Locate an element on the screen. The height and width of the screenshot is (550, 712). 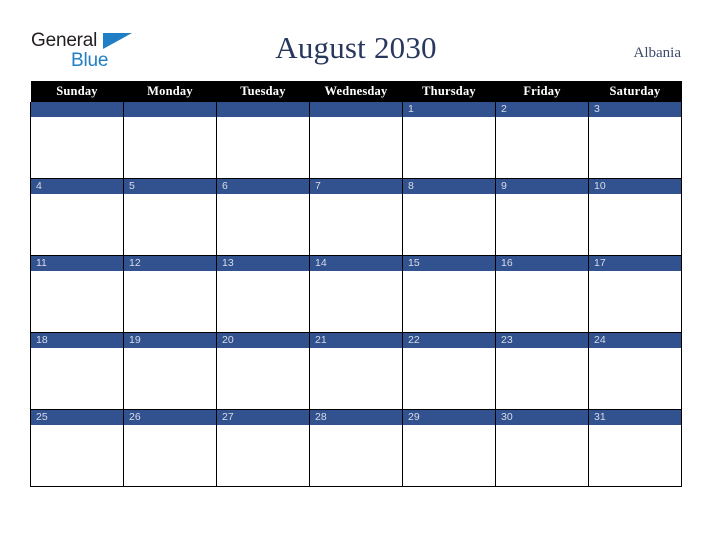
calendar-day-cell: 9 is located at coordinates (542, 217).